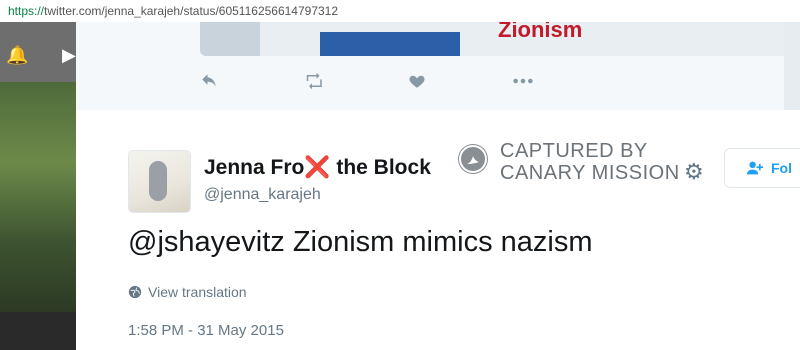 The image size is (800, 350). I want to click on background-bottom, so click(38, 331).